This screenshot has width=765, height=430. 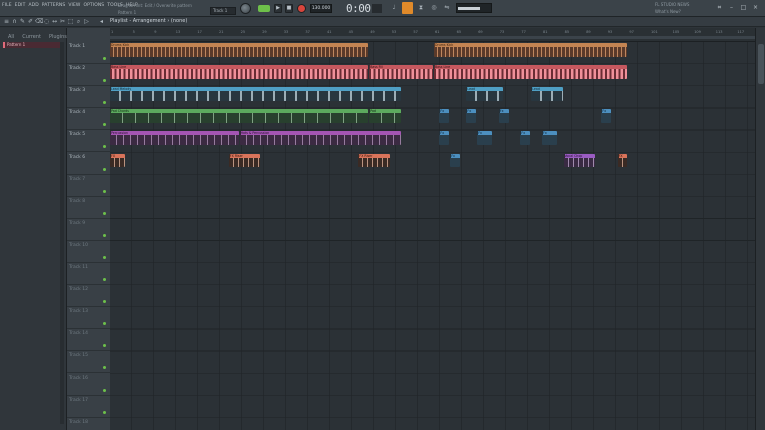 What do you see at coordinates (394, 8) in the screenshot?
I see `metronome-icon: ♩` at bounding box center [394, 8].